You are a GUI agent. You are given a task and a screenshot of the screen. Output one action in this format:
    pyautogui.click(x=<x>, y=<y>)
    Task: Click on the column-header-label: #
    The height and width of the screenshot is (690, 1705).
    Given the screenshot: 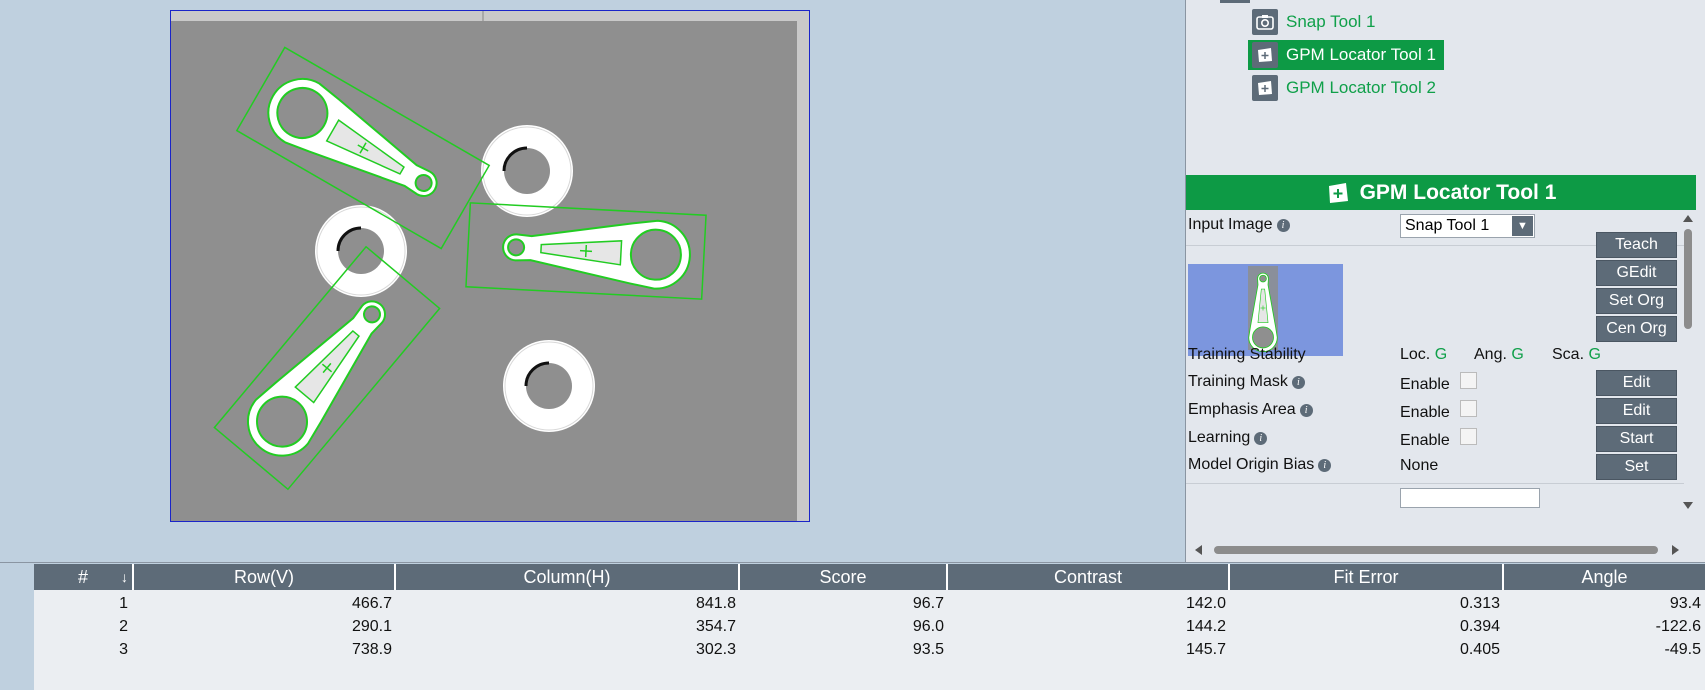 What is the action you would take?
    pyautogui.click(x=82, y=576)
    